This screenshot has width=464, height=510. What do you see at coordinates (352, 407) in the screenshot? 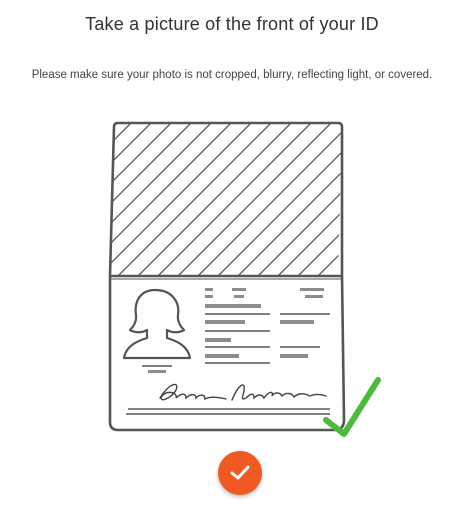
I see `valid-check-icon` at bounding box center [352, 407].